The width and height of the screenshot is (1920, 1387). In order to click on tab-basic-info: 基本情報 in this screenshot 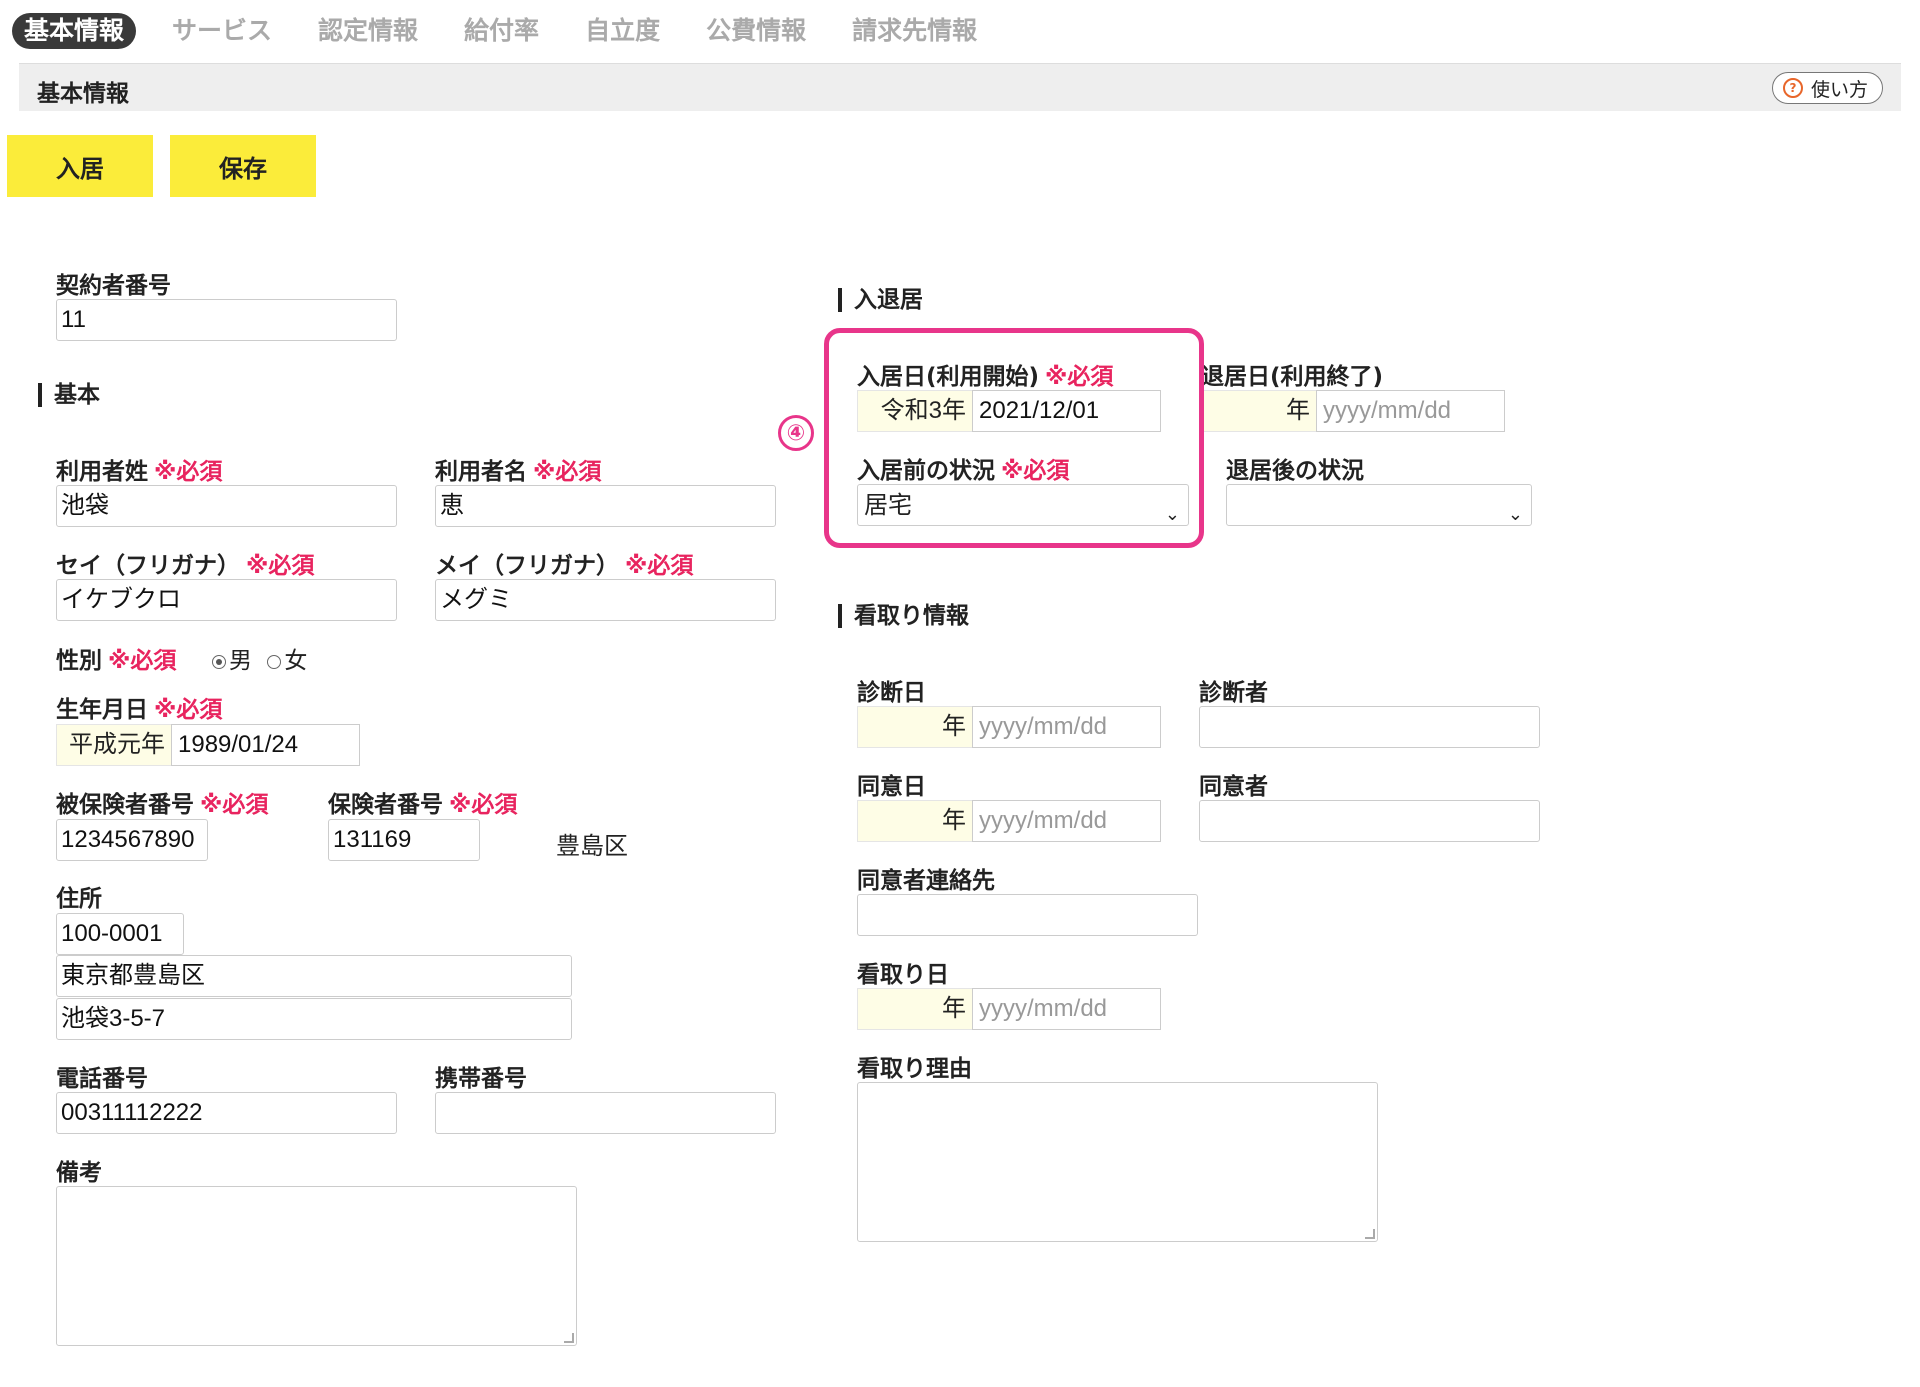, I will do `click(74, 31)`.